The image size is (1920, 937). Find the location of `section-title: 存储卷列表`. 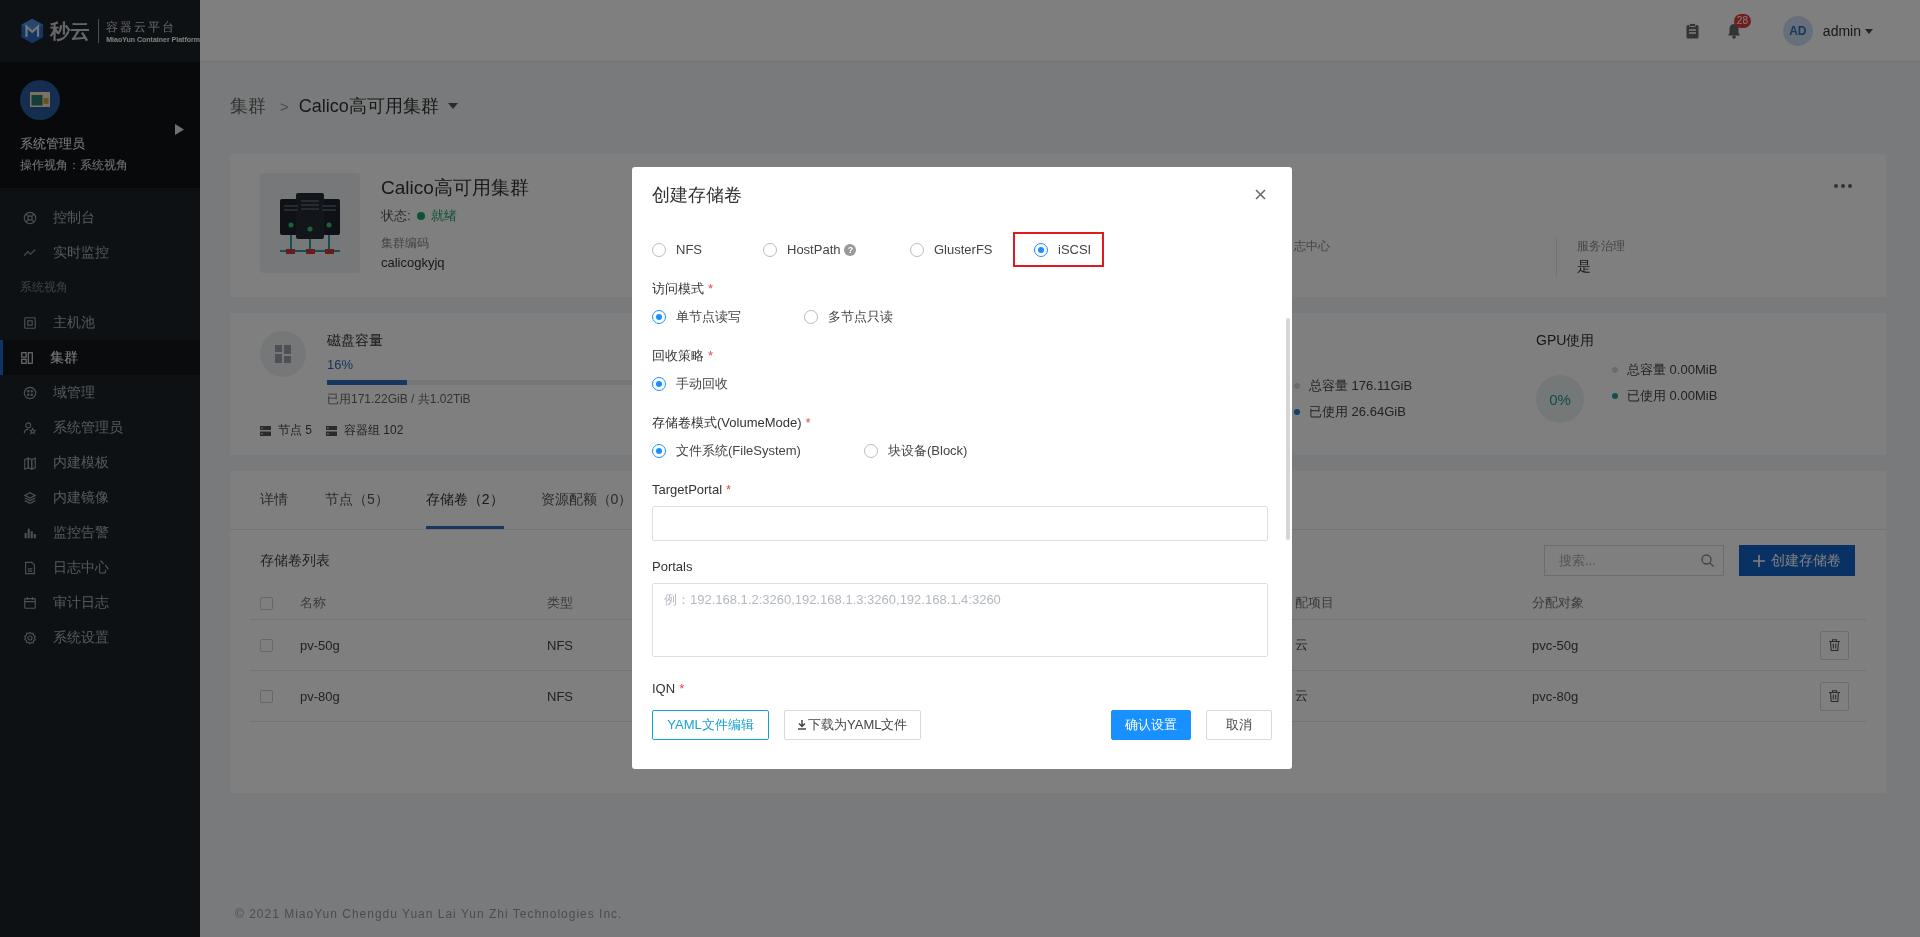

section-title: 存储卷列表 is located at coordinates (295, 560).